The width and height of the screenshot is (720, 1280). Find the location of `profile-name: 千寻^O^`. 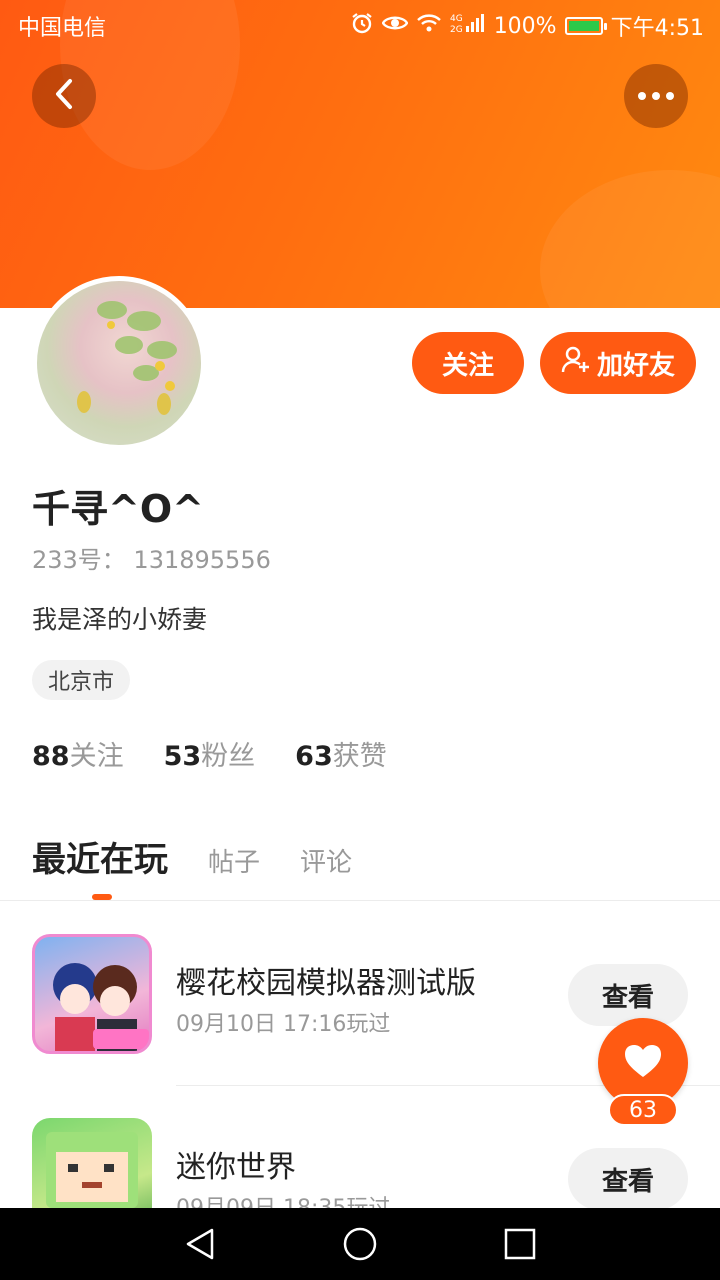

profile-name: 千寻^O^ is located at coordinates (118, 509).